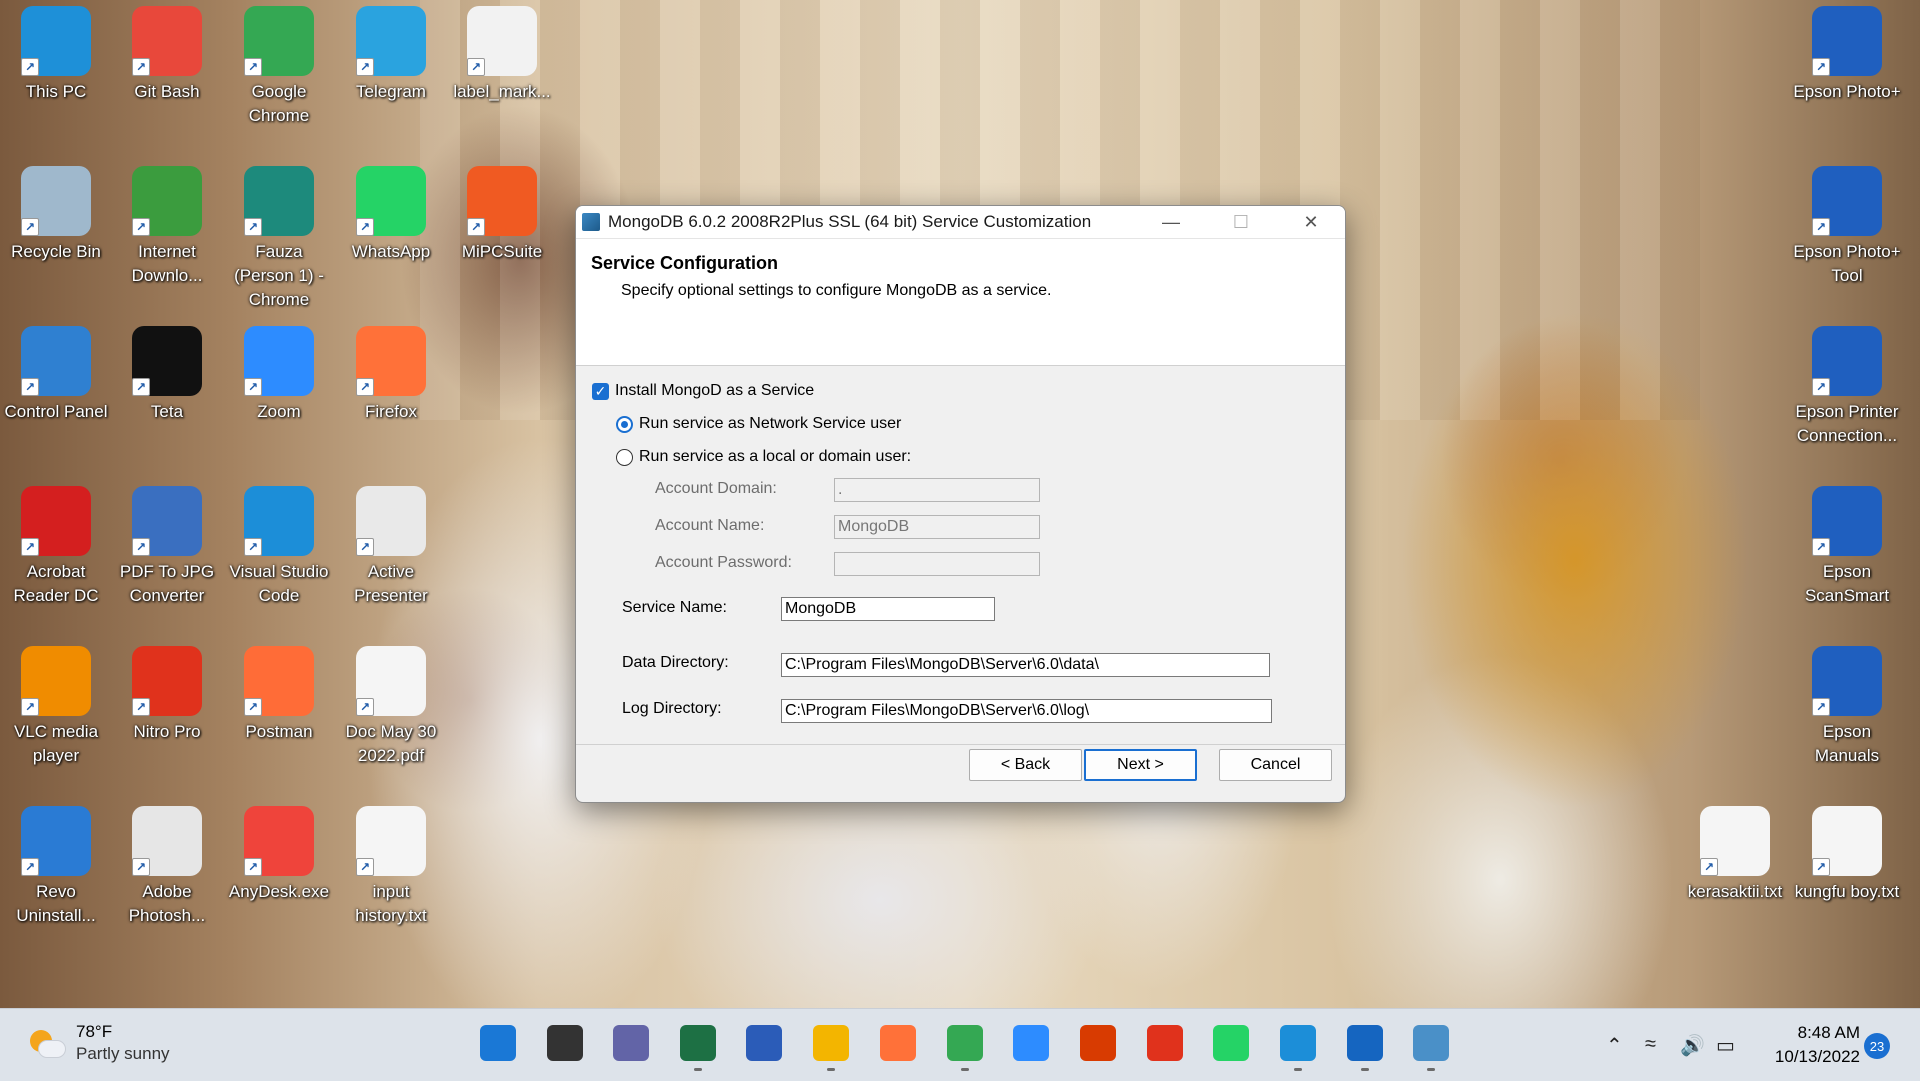 The height and width of the screenshot is (1081, 1920). What do you see at coordinates (502, 212) in the screenshot?
I see `desktop-icon-mipcsuite: ↗ MiPCSuite` at bounding box center [502, 212].